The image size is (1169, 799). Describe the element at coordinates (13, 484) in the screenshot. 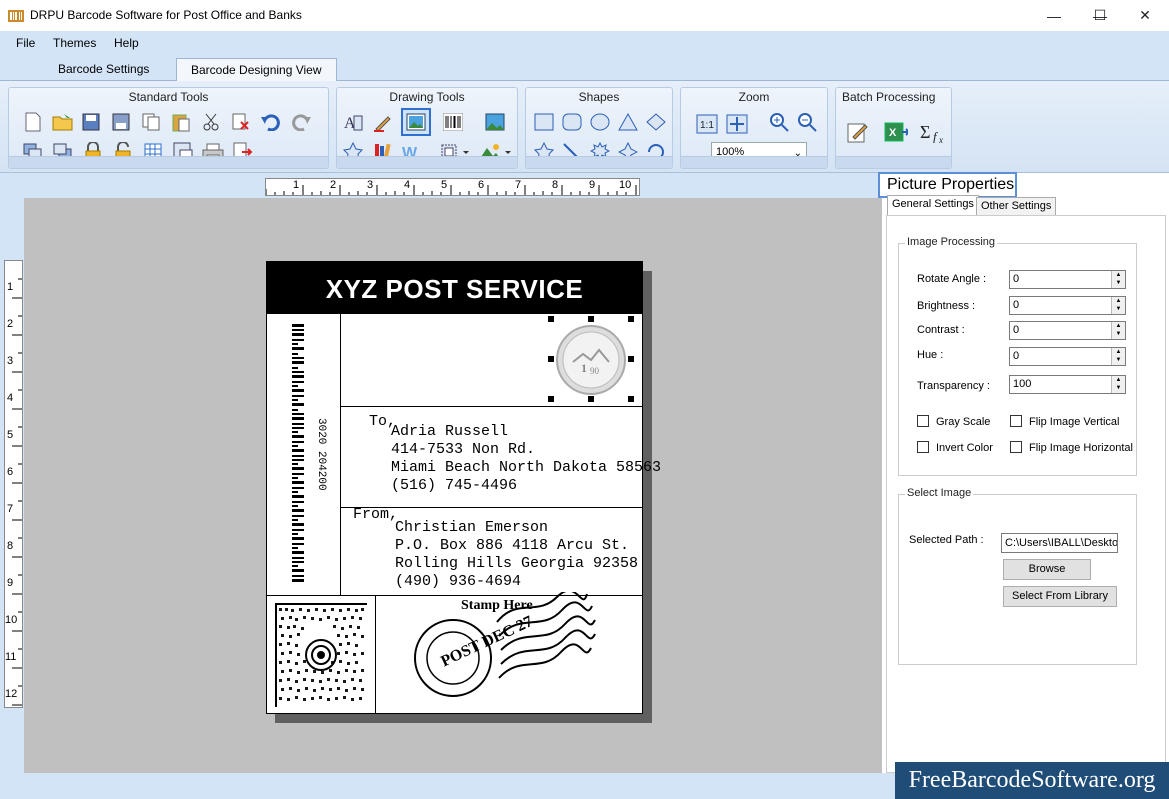

I see `vertical-ruler: 1 2 3 4 5 6 7 8 9 10 11 12` at that location.